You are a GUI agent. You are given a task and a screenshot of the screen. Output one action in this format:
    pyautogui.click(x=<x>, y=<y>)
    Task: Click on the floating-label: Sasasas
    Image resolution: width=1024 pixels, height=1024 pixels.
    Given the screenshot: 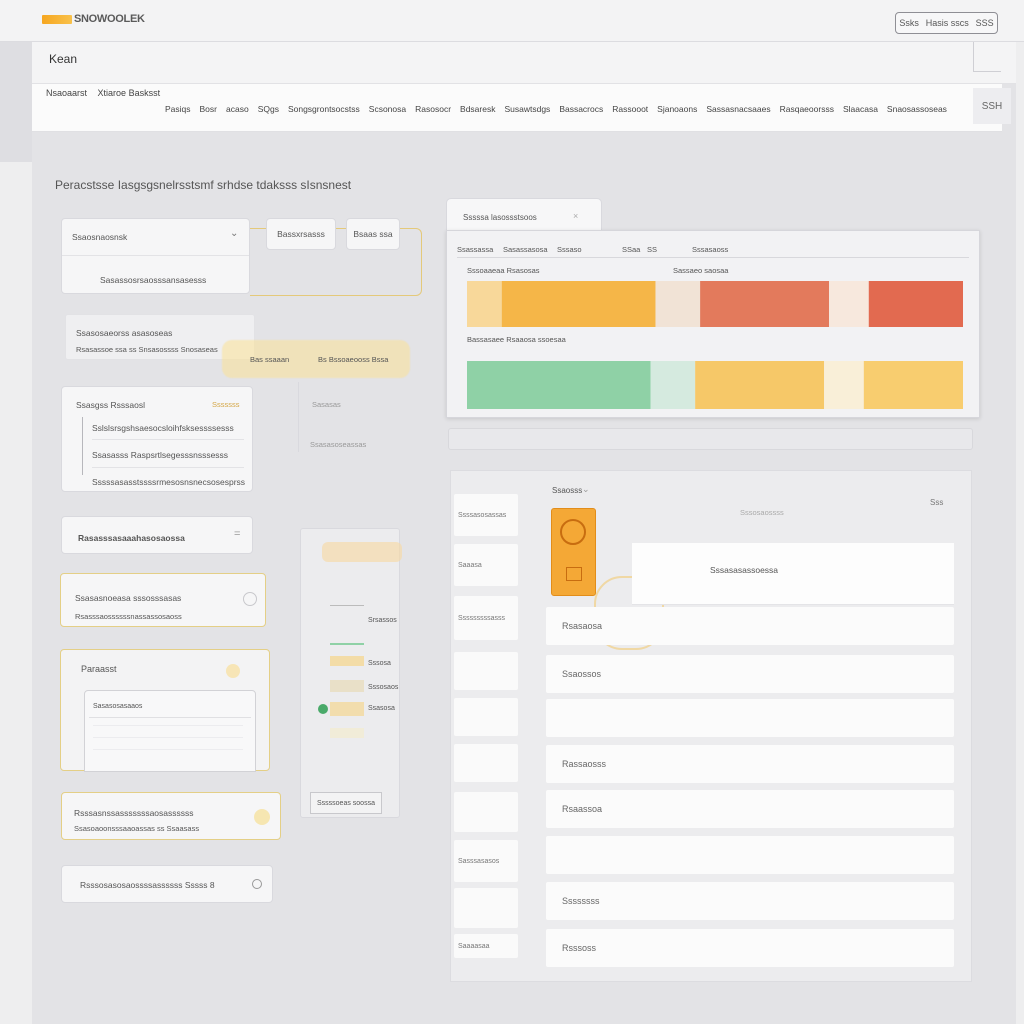 What is the action you would take?
    pyautogui.click(x=326, y=404)
    